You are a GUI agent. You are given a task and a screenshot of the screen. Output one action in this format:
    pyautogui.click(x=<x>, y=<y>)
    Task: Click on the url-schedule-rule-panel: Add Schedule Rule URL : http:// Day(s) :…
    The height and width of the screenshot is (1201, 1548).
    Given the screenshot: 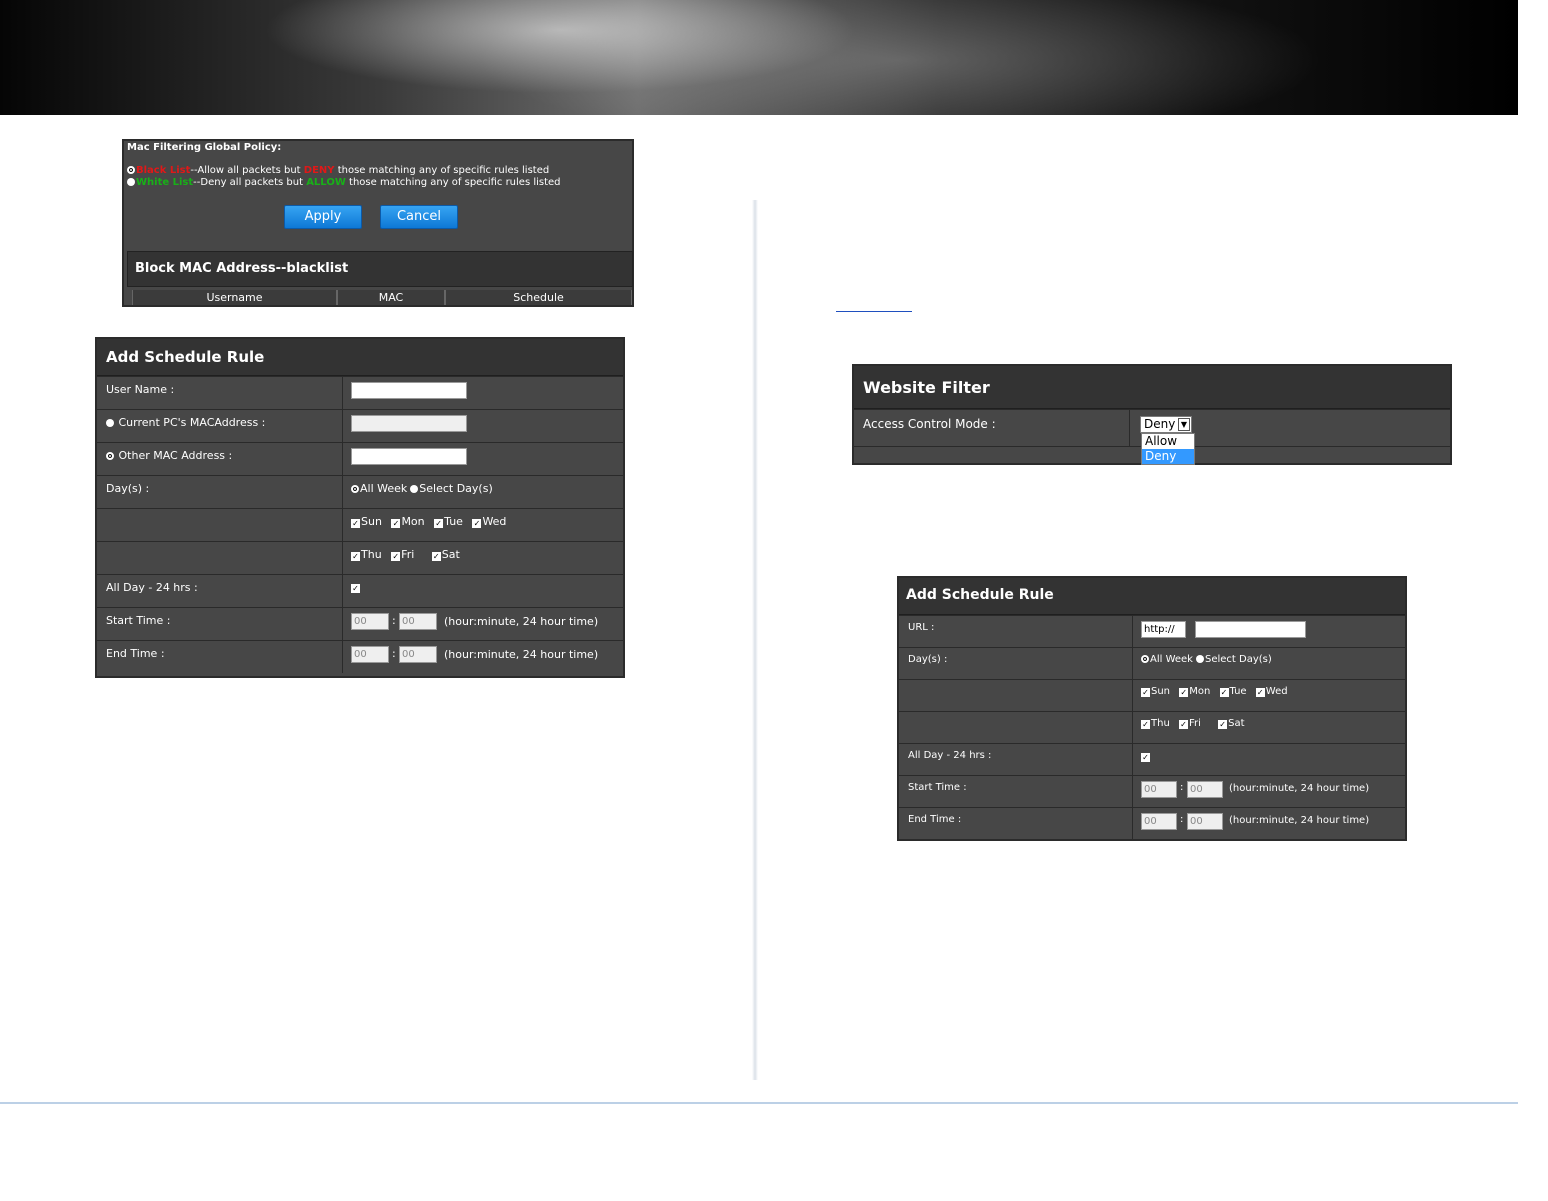 What is the action you would take?
    pyautogui.click(x=1152, y=708)
    